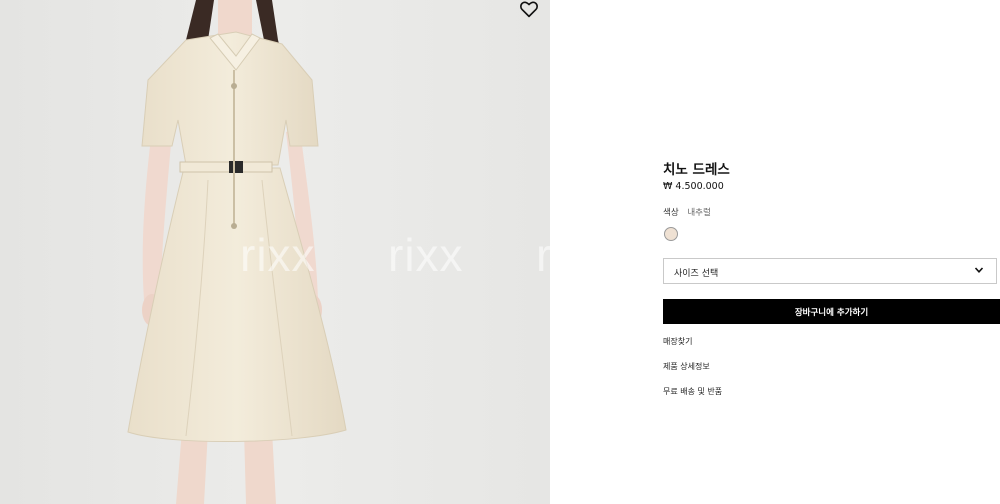  I want to click on watermark-text: ri, so click(543, 255).